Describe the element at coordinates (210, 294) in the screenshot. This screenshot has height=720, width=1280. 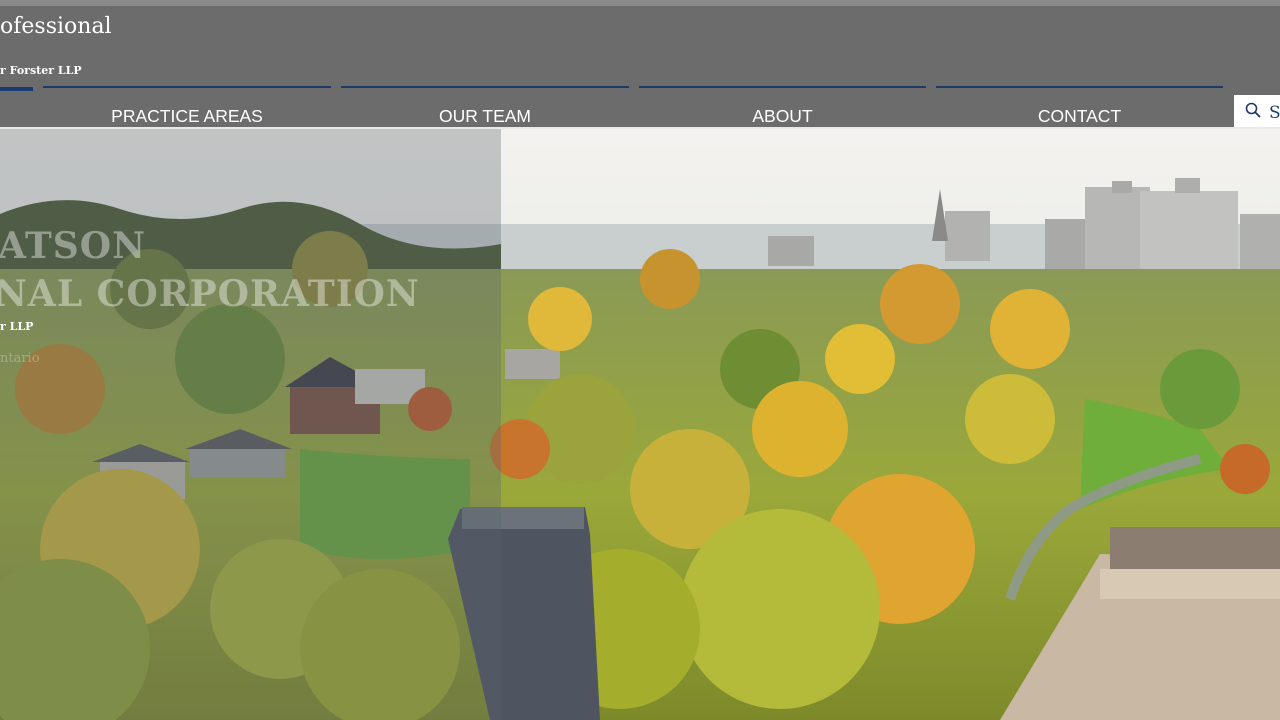
I see `overlay-heading-line-2: NAL CORPORATION` at that location.